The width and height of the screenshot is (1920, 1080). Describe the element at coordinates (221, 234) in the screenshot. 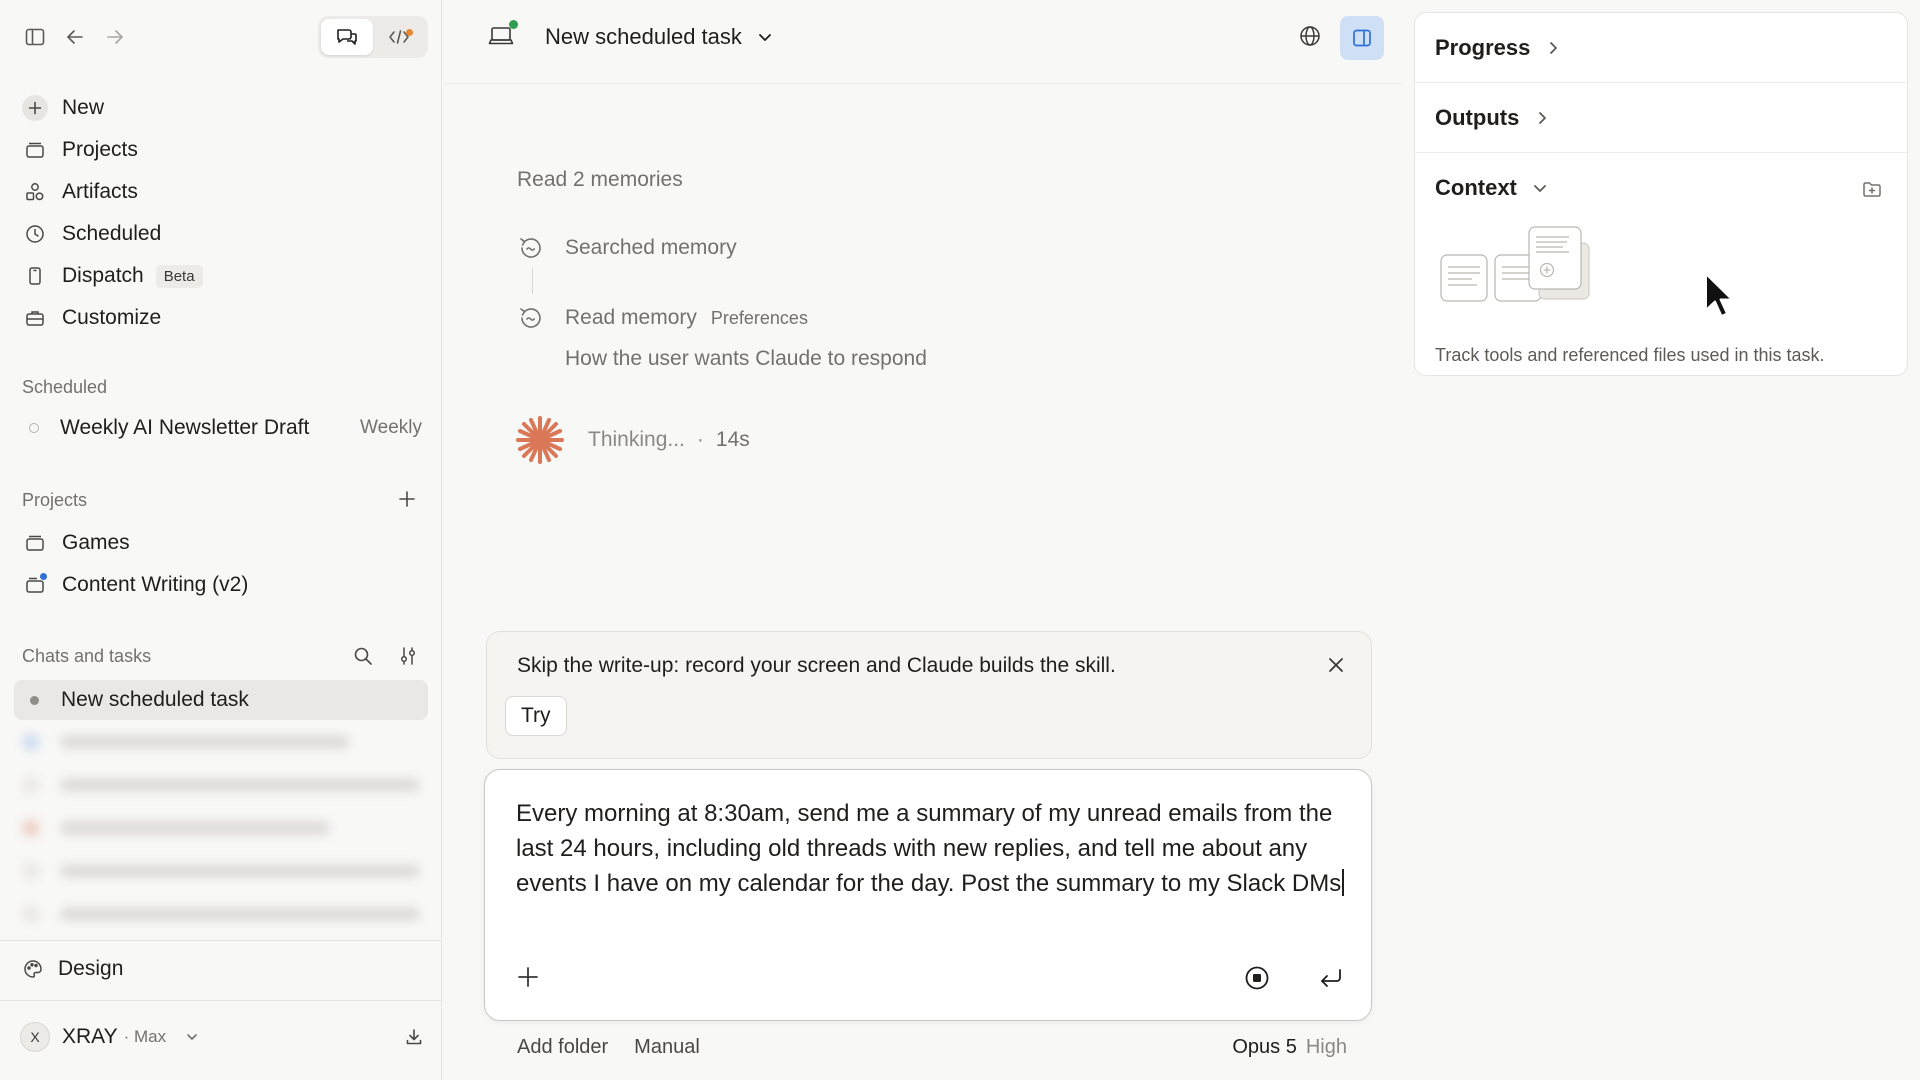

I see `sidebar-item-scheduled: Scheduled` at that location.